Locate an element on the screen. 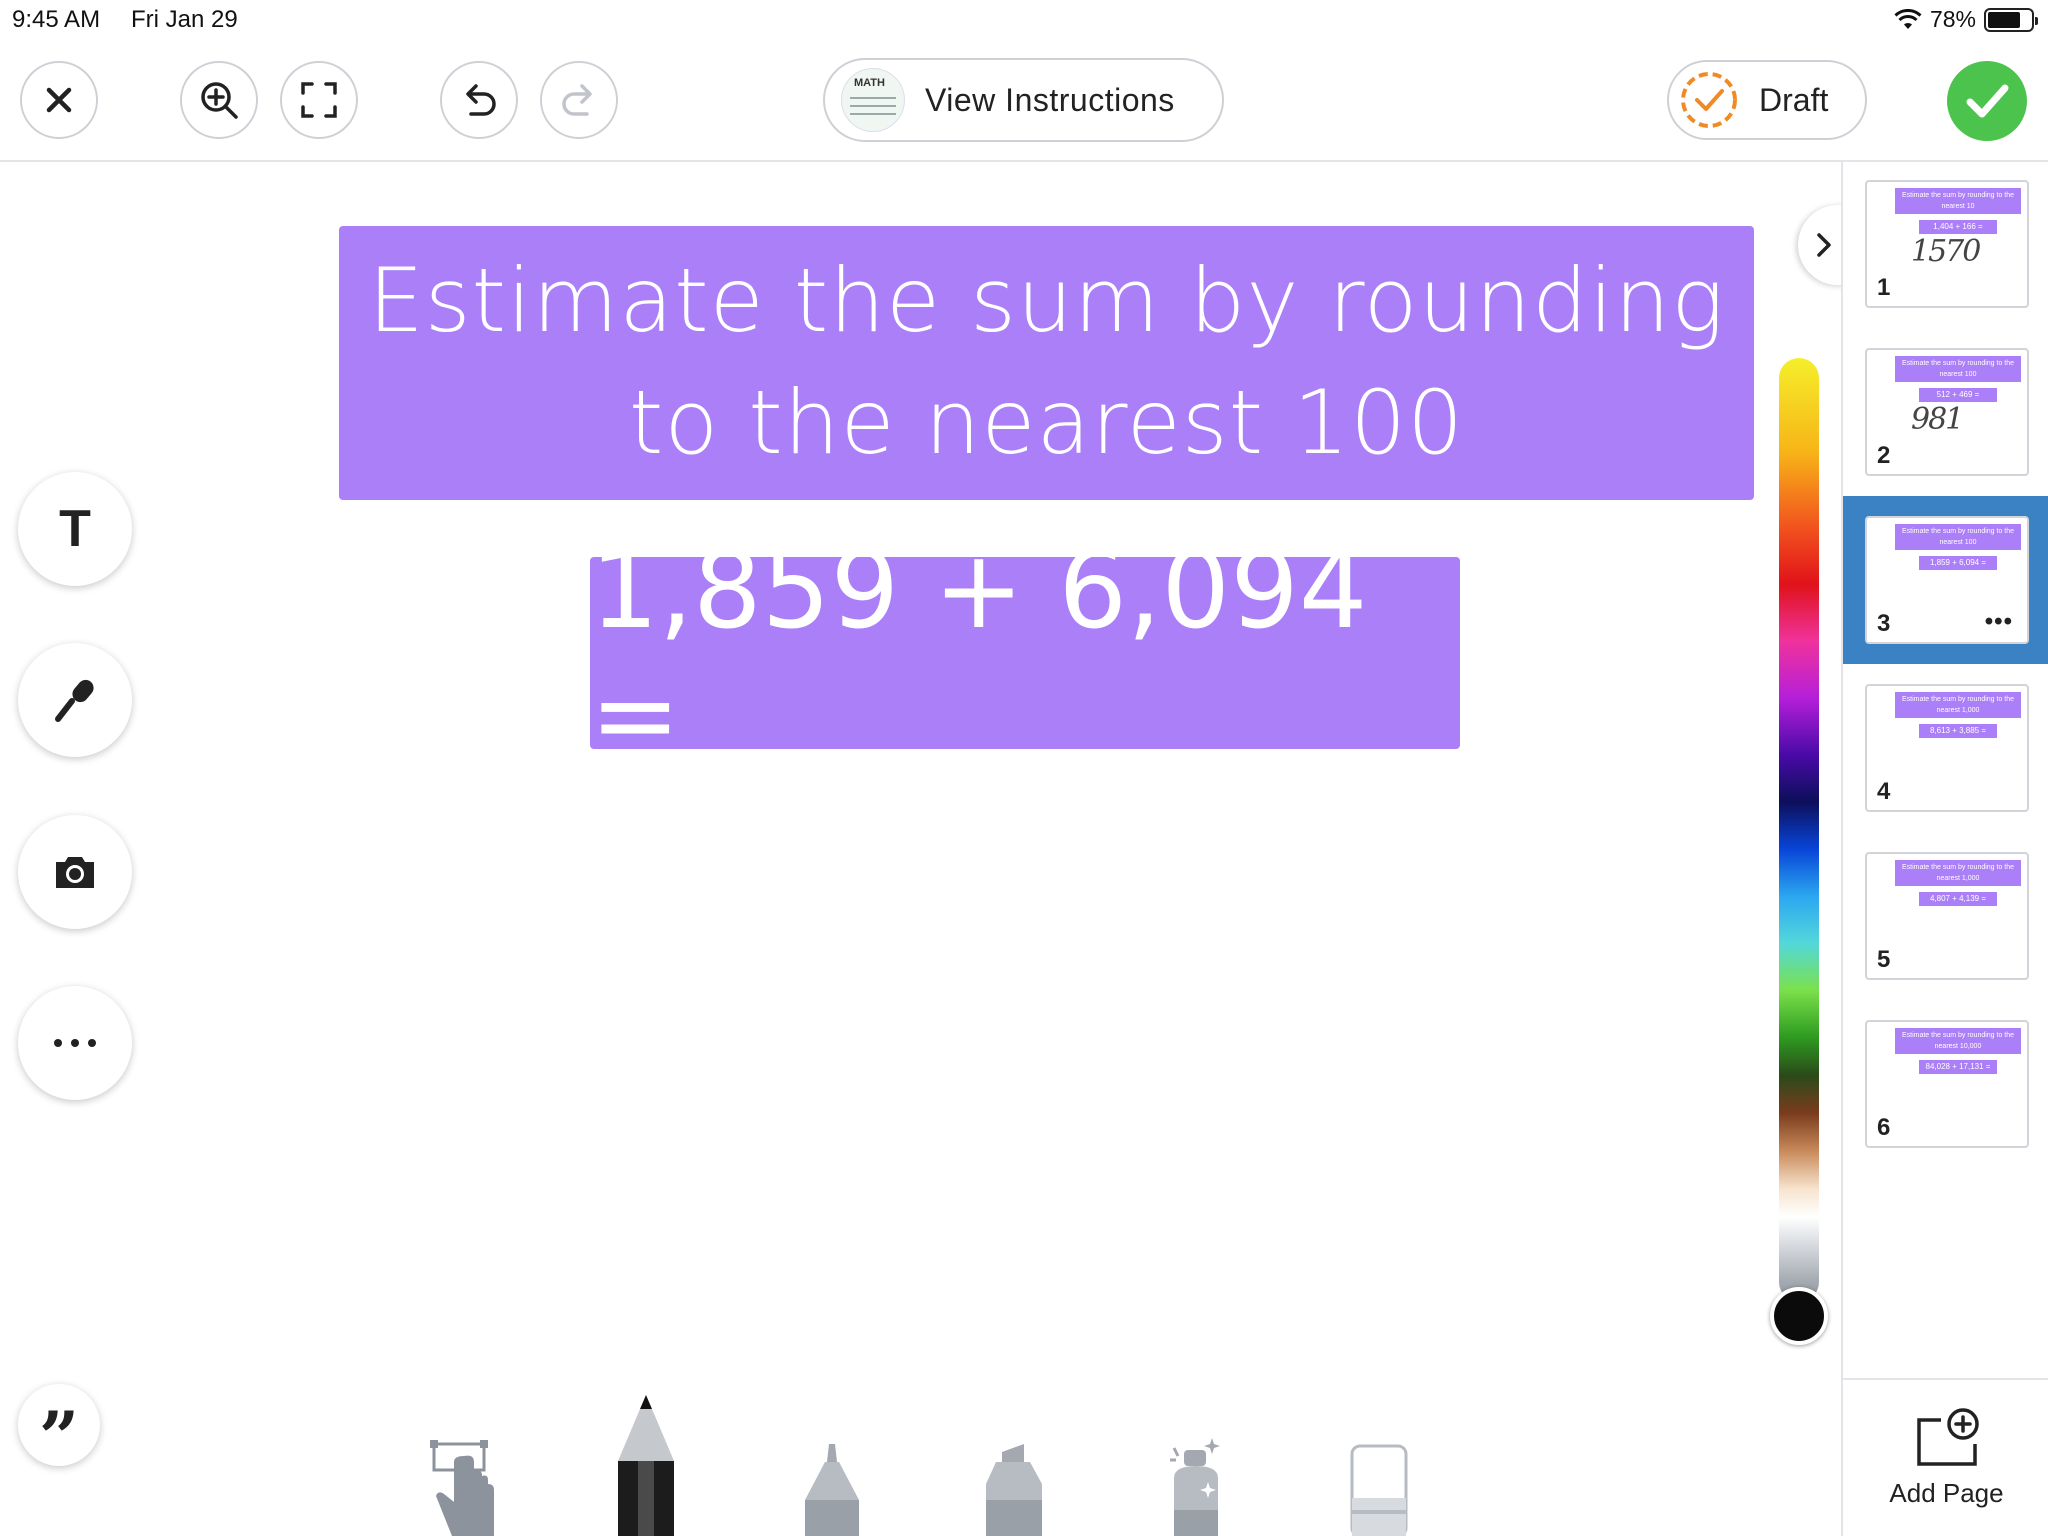 This screenshot has height=1536, width=2048. eraser-tool-icon is located at coordinates (1379, 1490).